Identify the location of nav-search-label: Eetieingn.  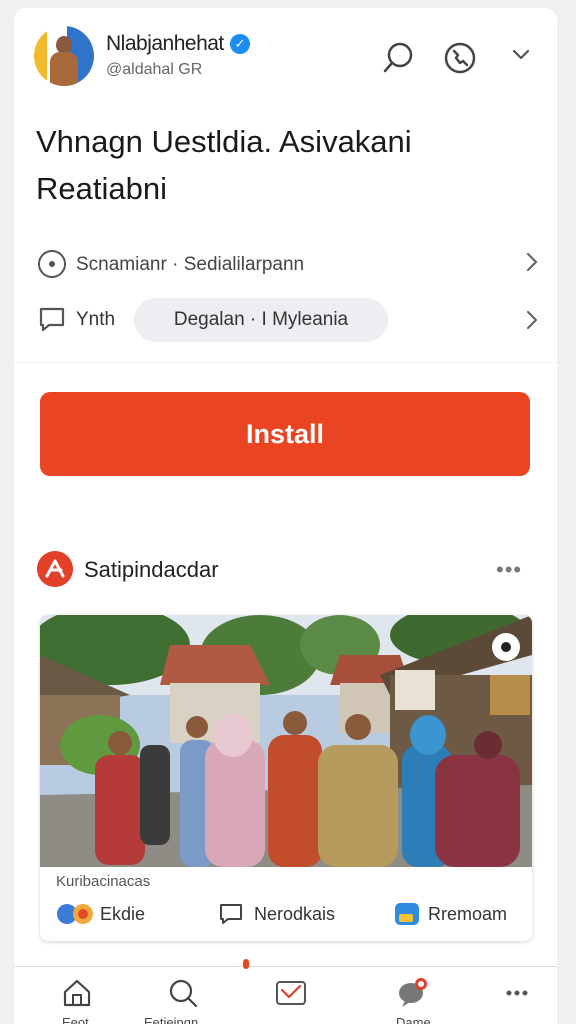
(171, 1019).